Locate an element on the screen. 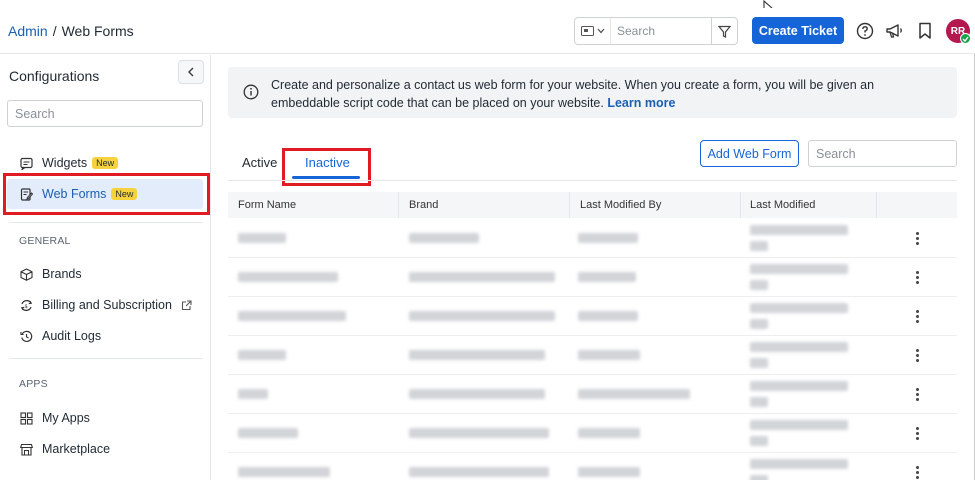 This screenshot has width=975, height=480. help-button is located at coordinates (865, 31).